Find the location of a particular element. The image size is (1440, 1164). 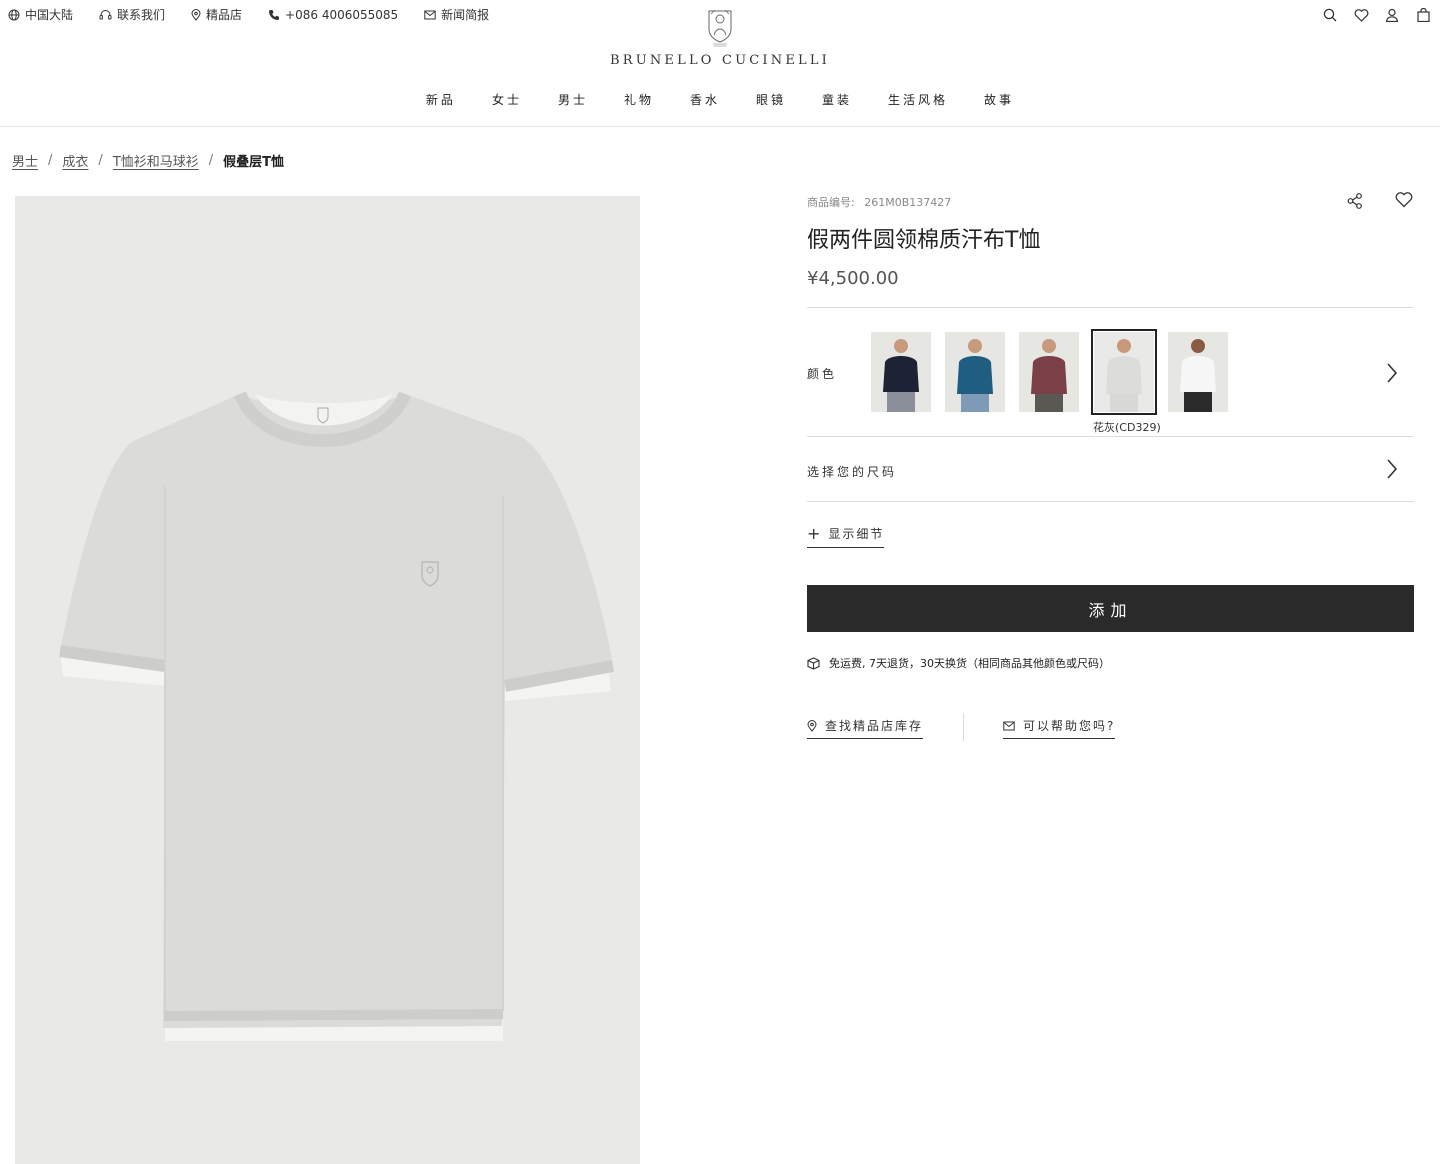

selected-color-name: 花灰(CD329) is located at coordinates (1127, 427).